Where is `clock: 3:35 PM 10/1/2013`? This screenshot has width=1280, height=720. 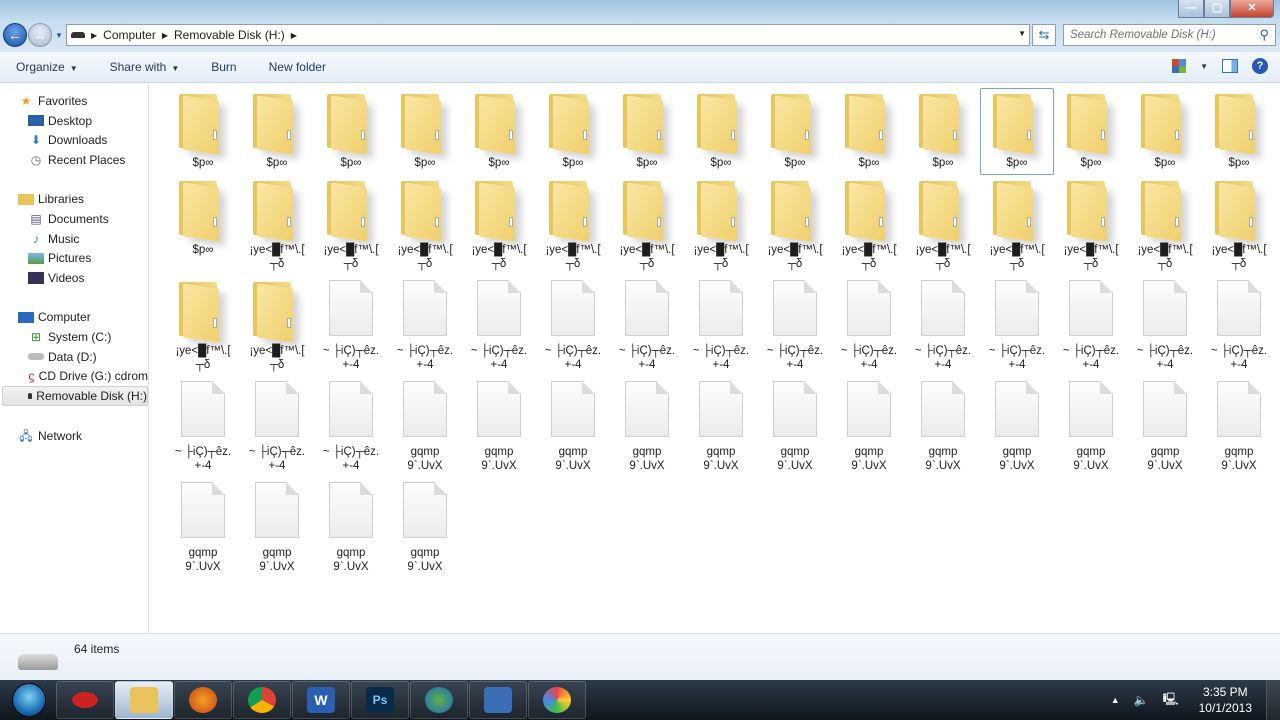
clock: 3:35 PM 10/1/2013 is located at coordinates (1225, 700).